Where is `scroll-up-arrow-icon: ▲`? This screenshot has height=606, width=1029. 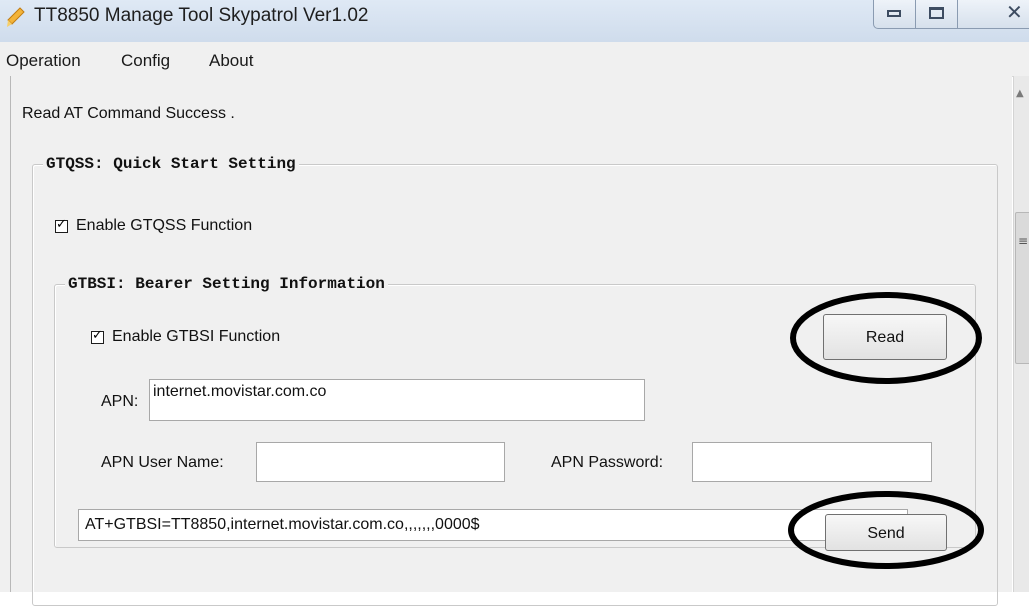
scroll-up-arrow-icon: ▲ is located at coordinates (1020, 93).